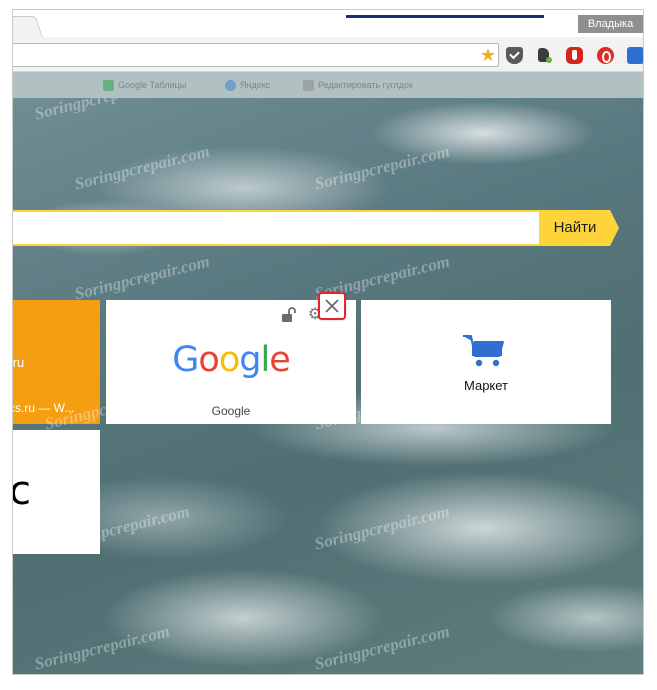  Describe the element at coordinates (308, 86) in the screenshot. I see `doc-icon` at that location.